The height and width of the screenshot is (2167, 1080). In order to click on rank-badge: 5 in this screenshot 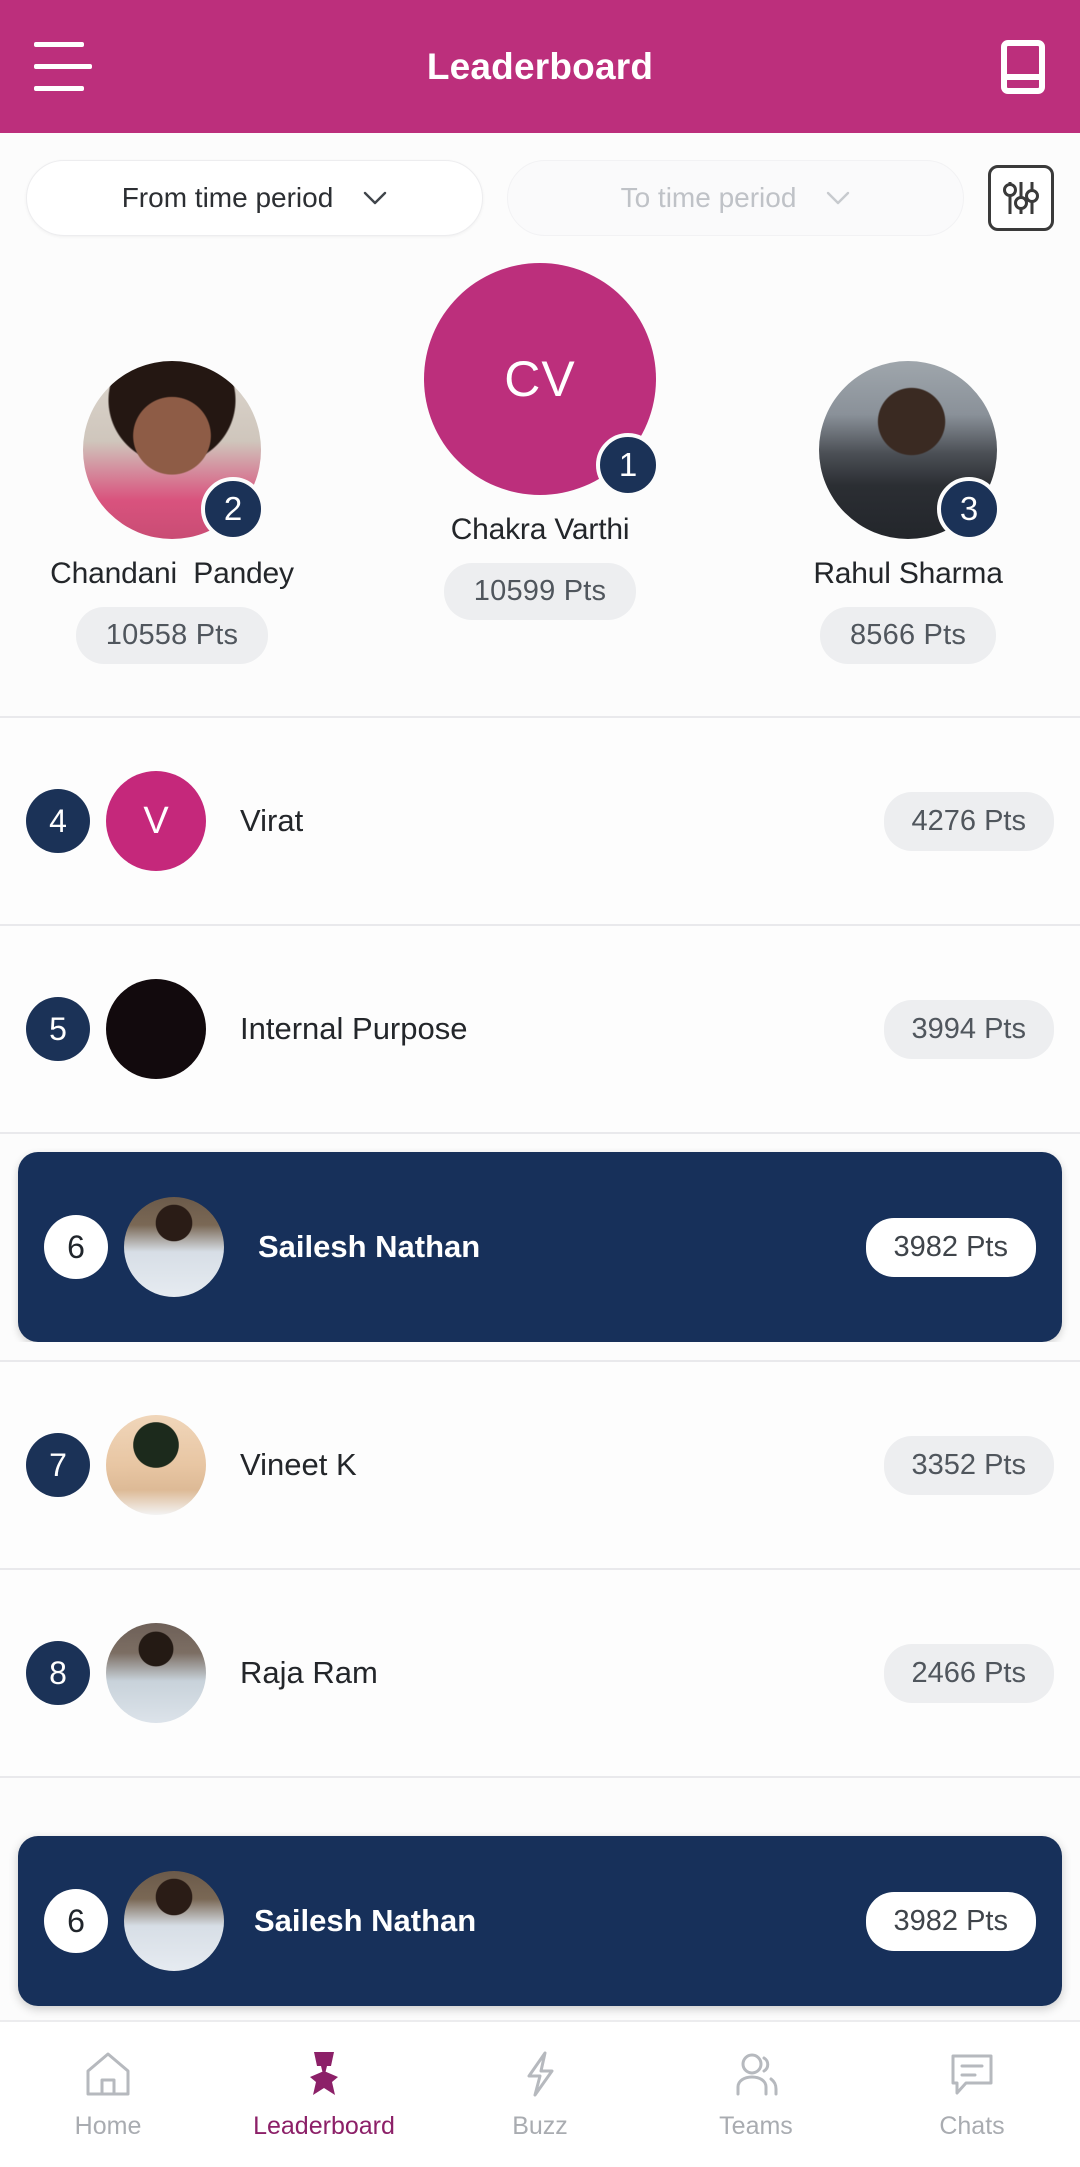, I will do `click(58, 1029)`.